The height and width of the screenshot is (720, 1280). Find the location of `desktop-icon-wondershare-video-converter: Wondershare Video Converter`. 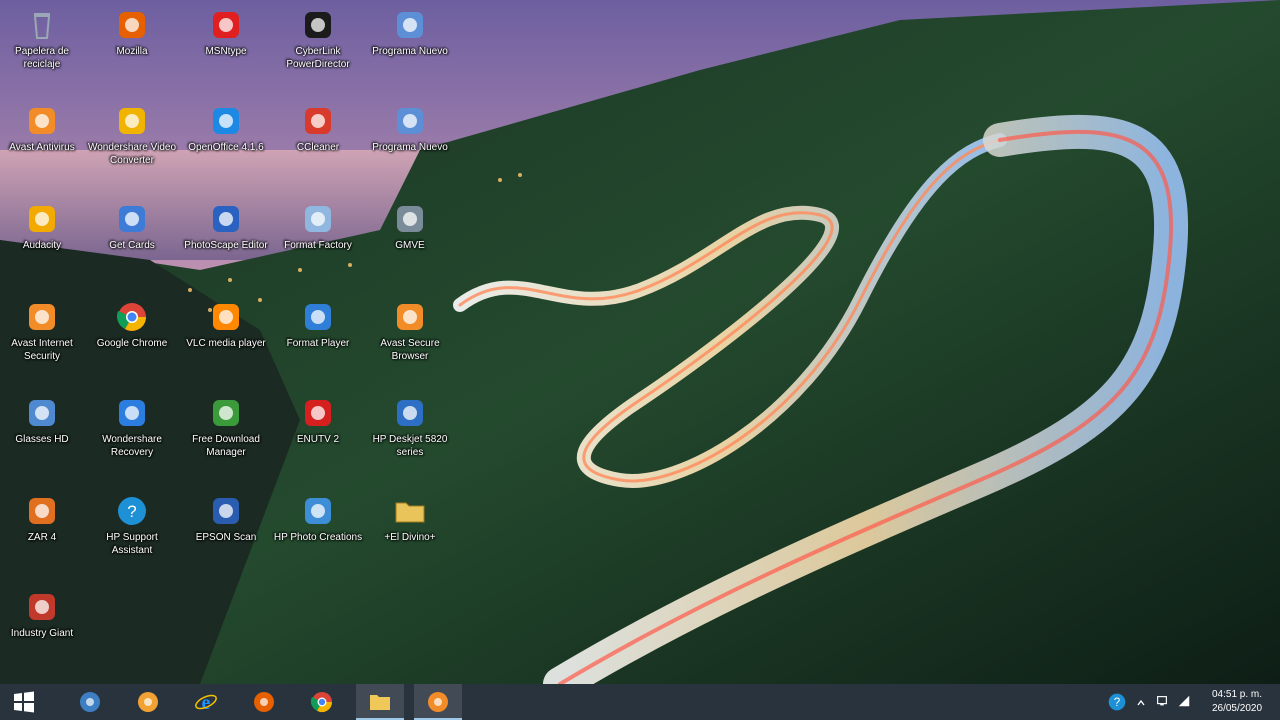

desktop-icon-wondershare-video-converter: Wondershare Video Converter is located at coordinates (132, 146).